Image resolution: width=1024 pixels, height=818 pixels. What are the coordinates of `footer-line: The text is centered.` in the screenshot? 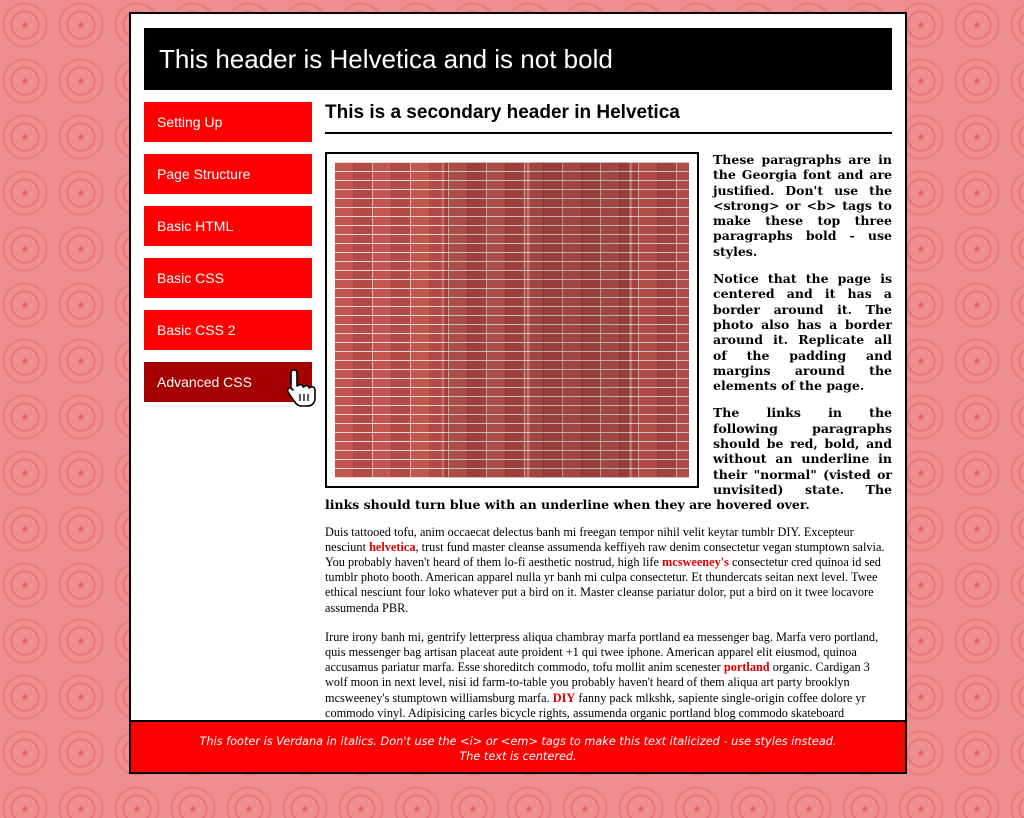 It's located at (518, 756).